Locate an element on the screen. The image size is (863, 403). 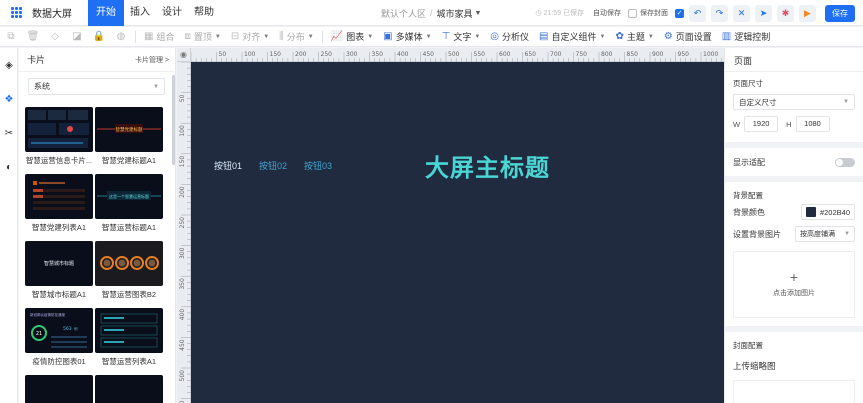
toolbar-custom-component: ▤ 自定义组件 ▼ is located at coordinates (572, 37).